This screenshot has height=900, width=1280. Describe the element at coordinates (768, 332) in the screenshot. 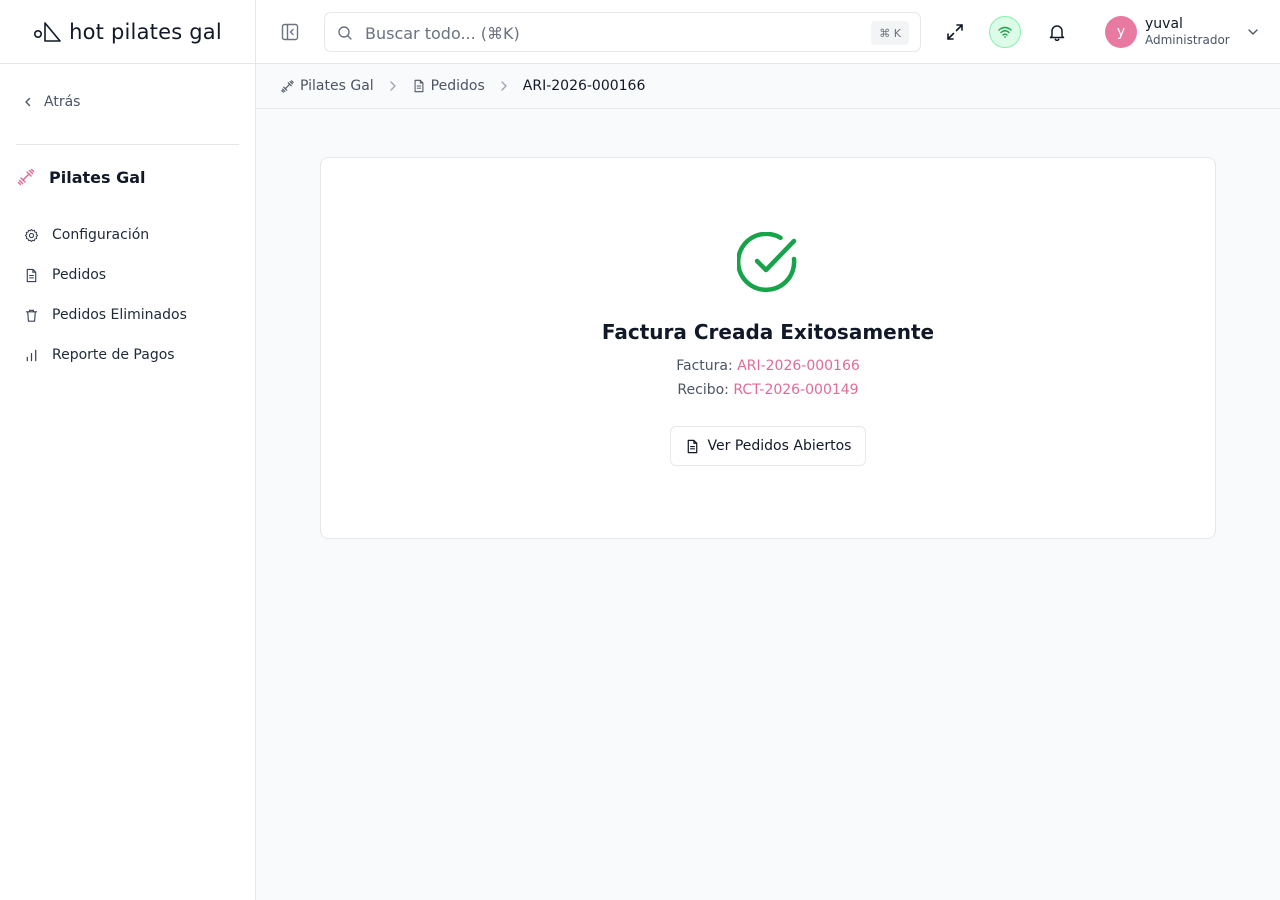

I see `success-title: Factura Creada Exitosamente` at that location.